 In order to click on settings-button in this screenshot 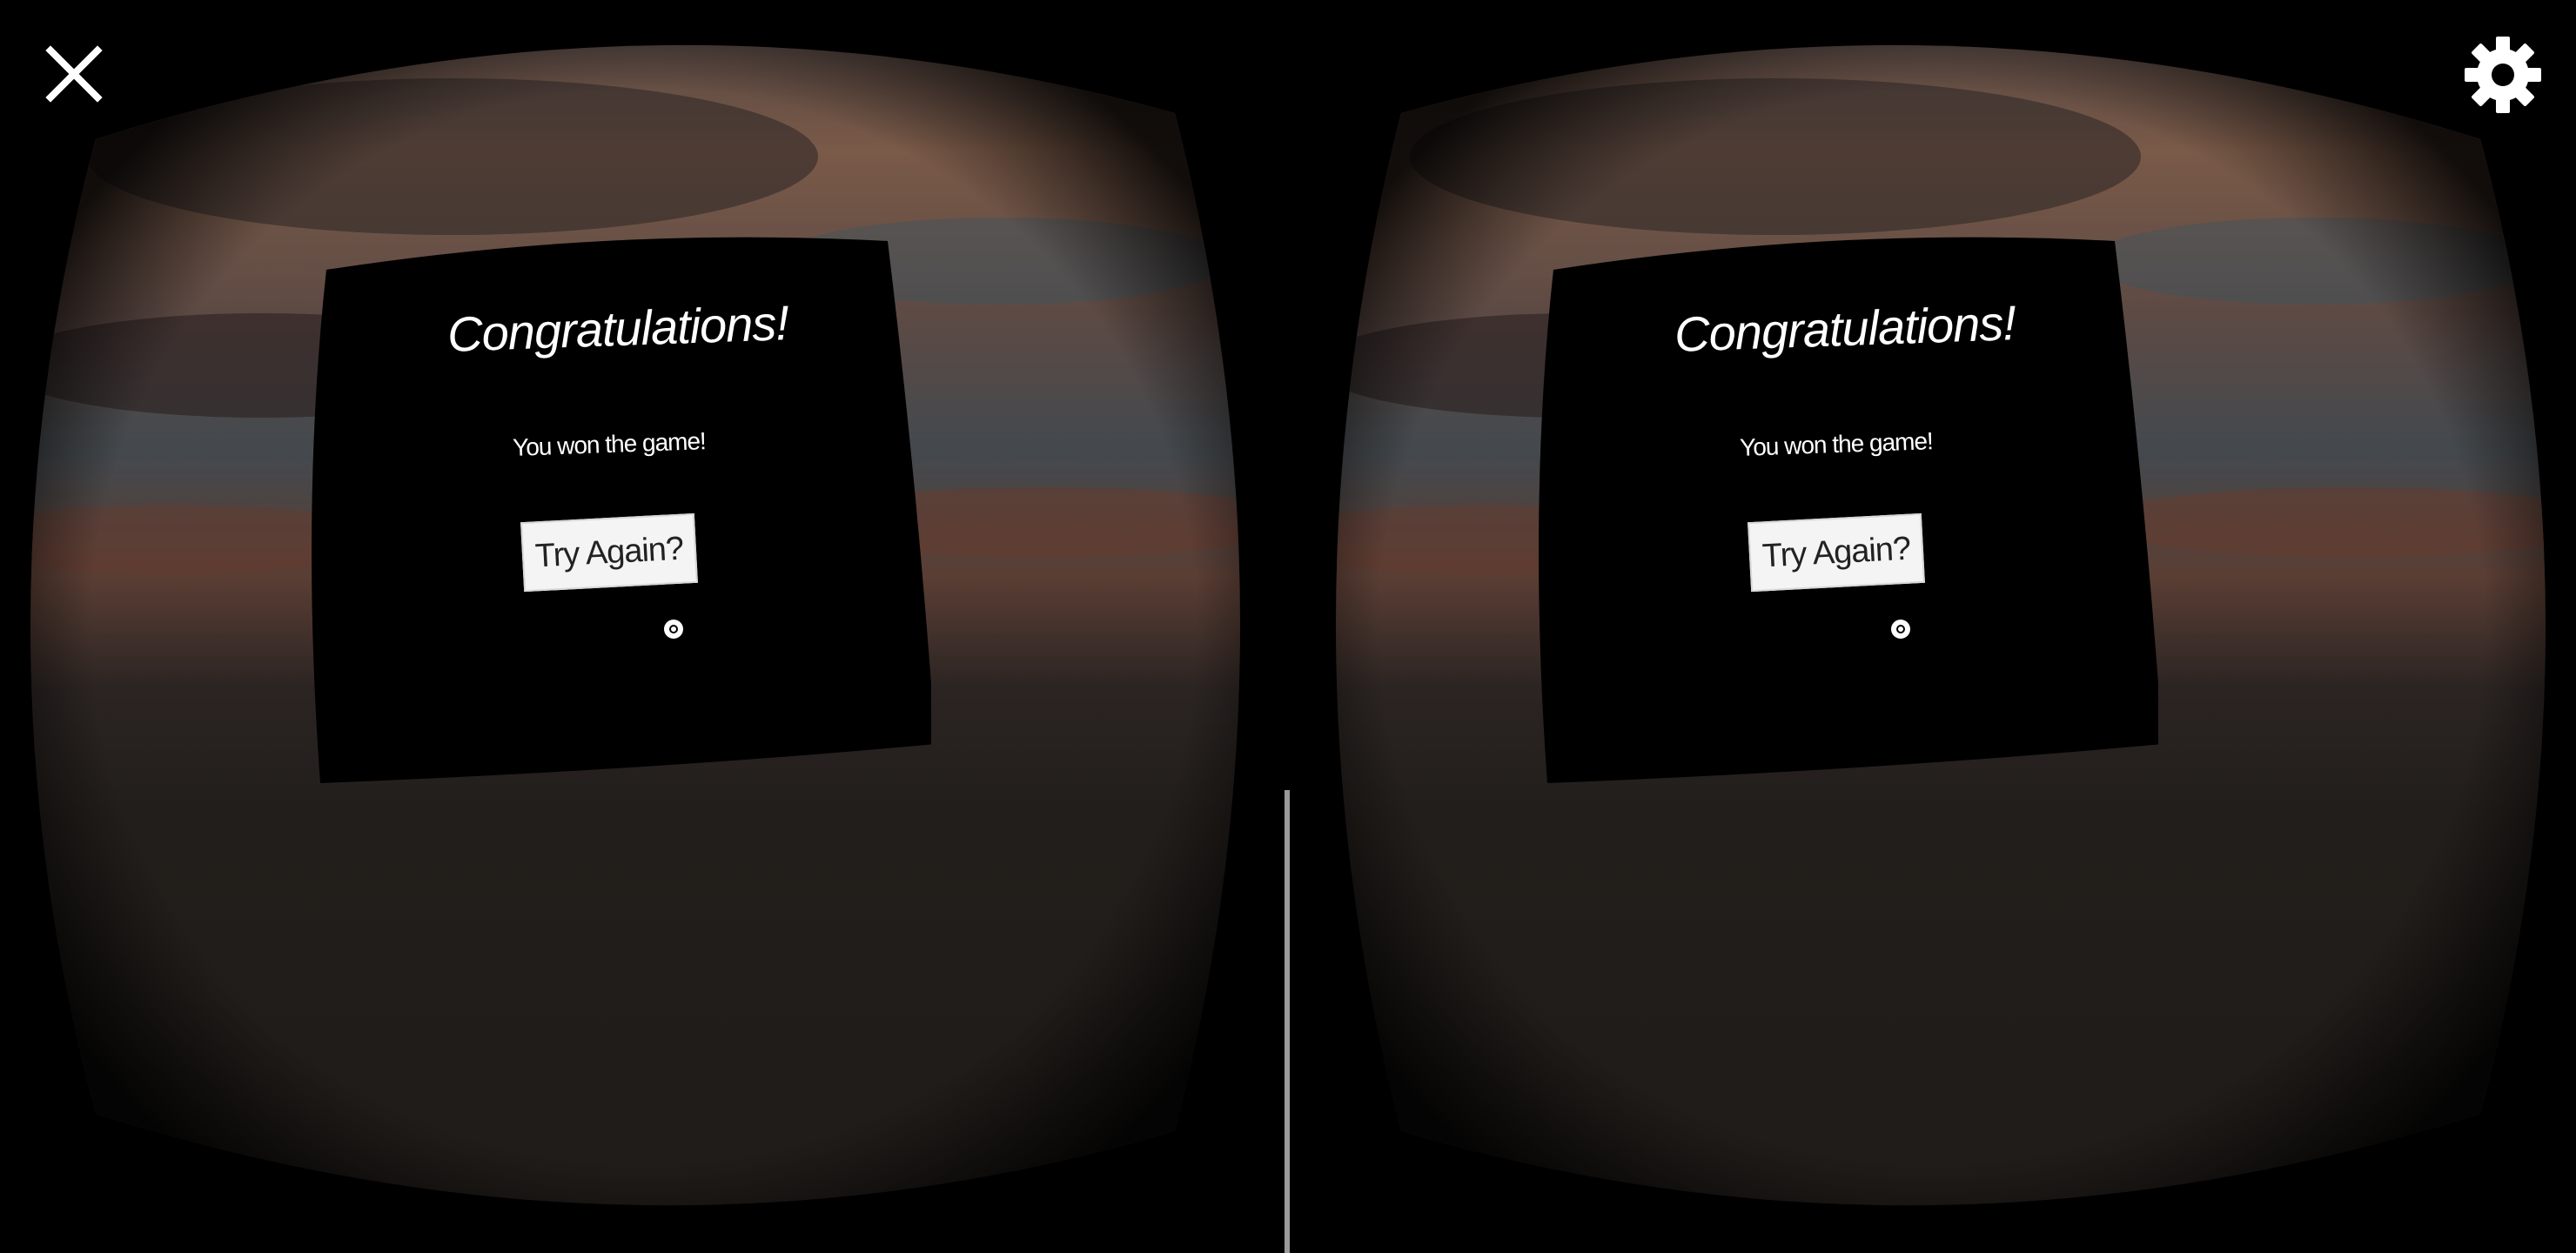, I will do `click(2502, 74)`.